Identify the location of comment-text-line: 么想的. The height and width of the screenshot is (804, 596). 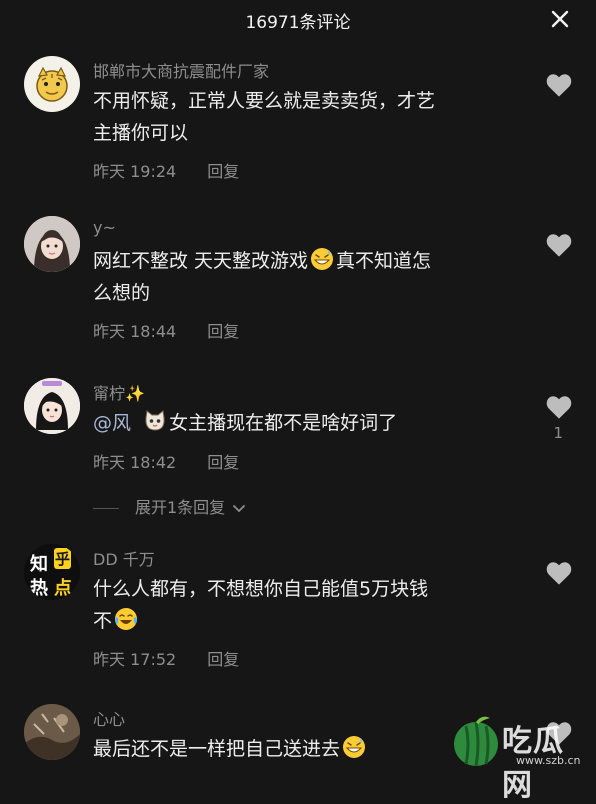
(122, 293).